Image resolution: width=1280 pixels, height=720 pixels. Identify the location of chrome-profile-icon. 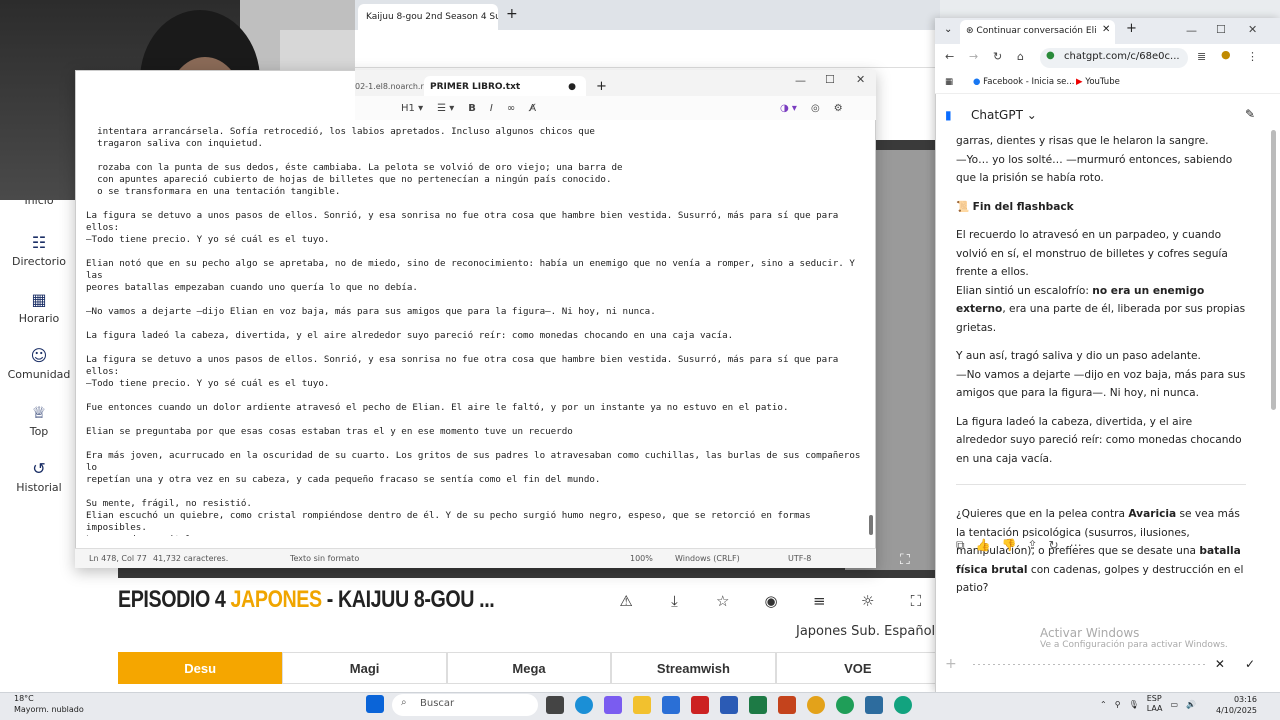
(845, 705).